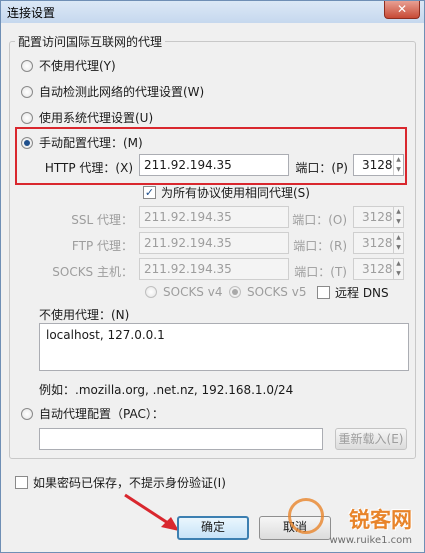 The height and width of the screenshot is (553, 425). Describe the element at coordinates (92, 272) in the screenshot. I see `socks-host-label: SOCKS 主机：` at that location.